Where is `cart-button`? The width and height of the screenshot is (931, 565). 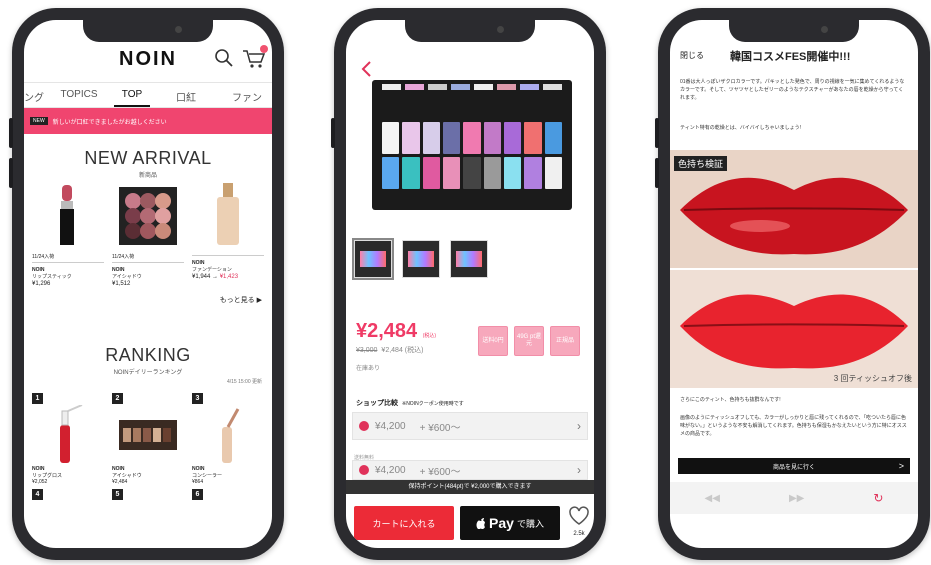
cart-button is located at coordinates (255, 57).